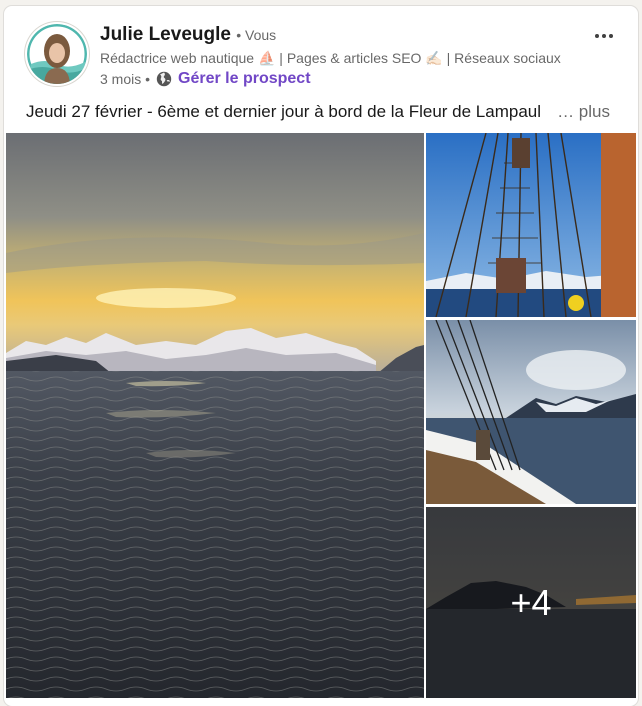 The height and width of the screenshot is (706, 642). What do you see at coordinates (125, 79) in the screenshot?
I see `post-time: 3 mois •` at bounding box center [125, 79].